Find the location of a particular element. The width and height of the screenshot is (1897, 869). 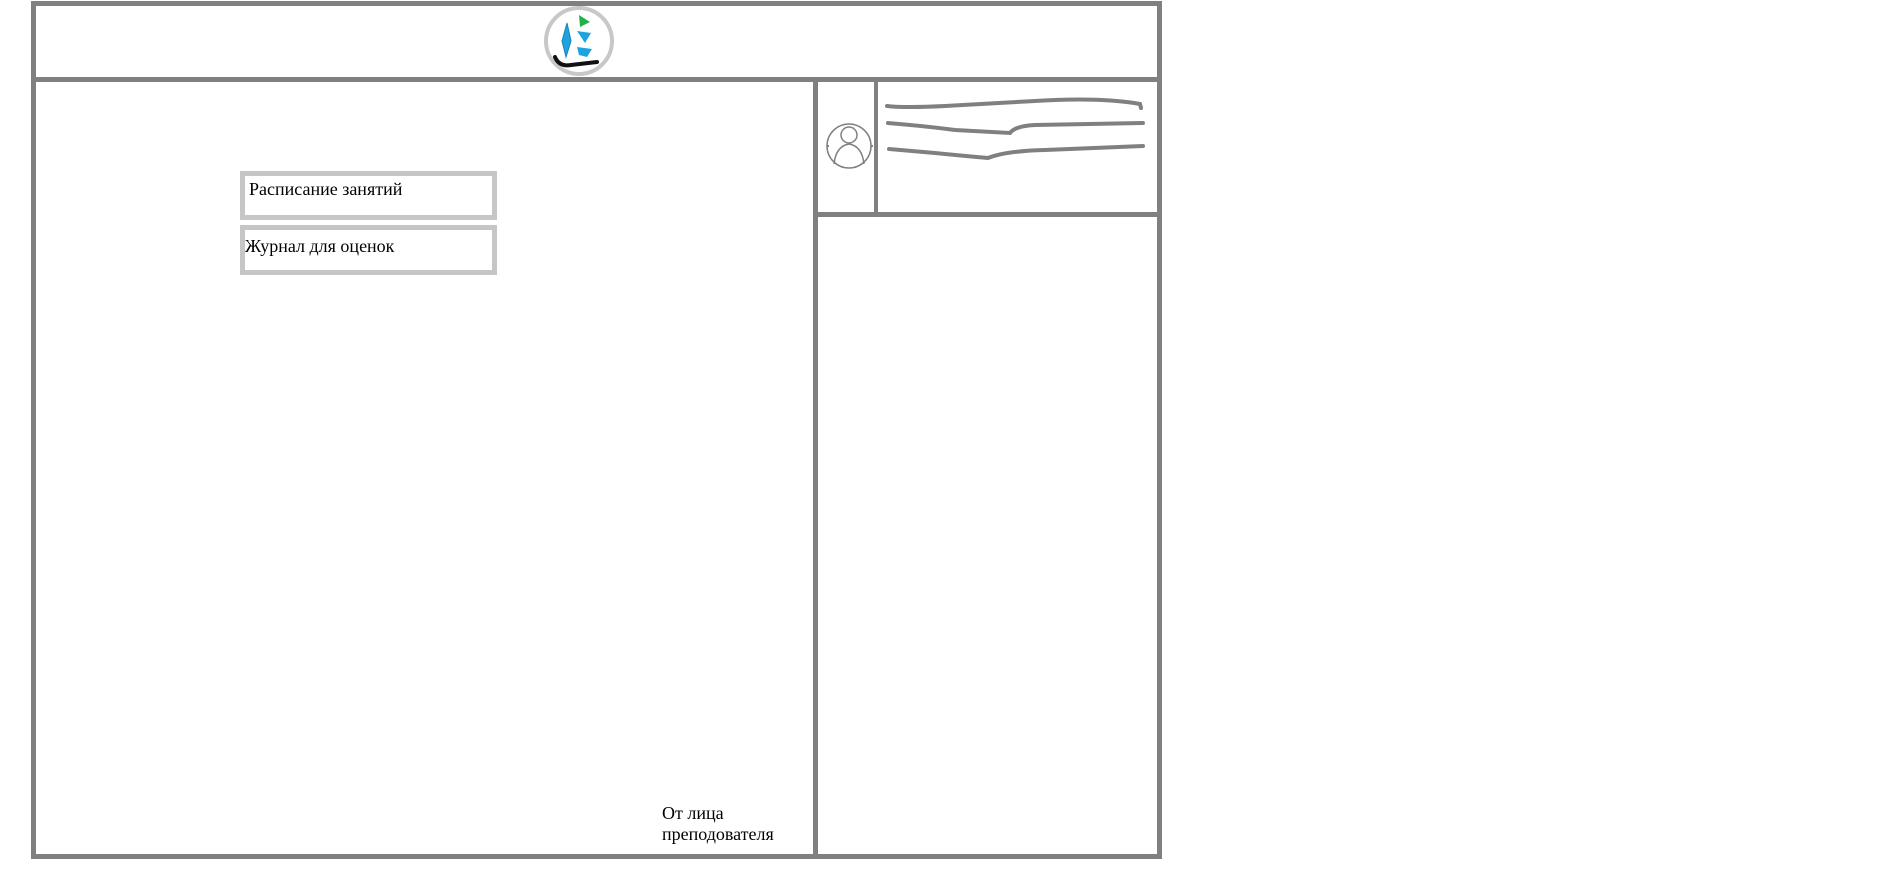

app-logo is located at coordinates (579, 41).